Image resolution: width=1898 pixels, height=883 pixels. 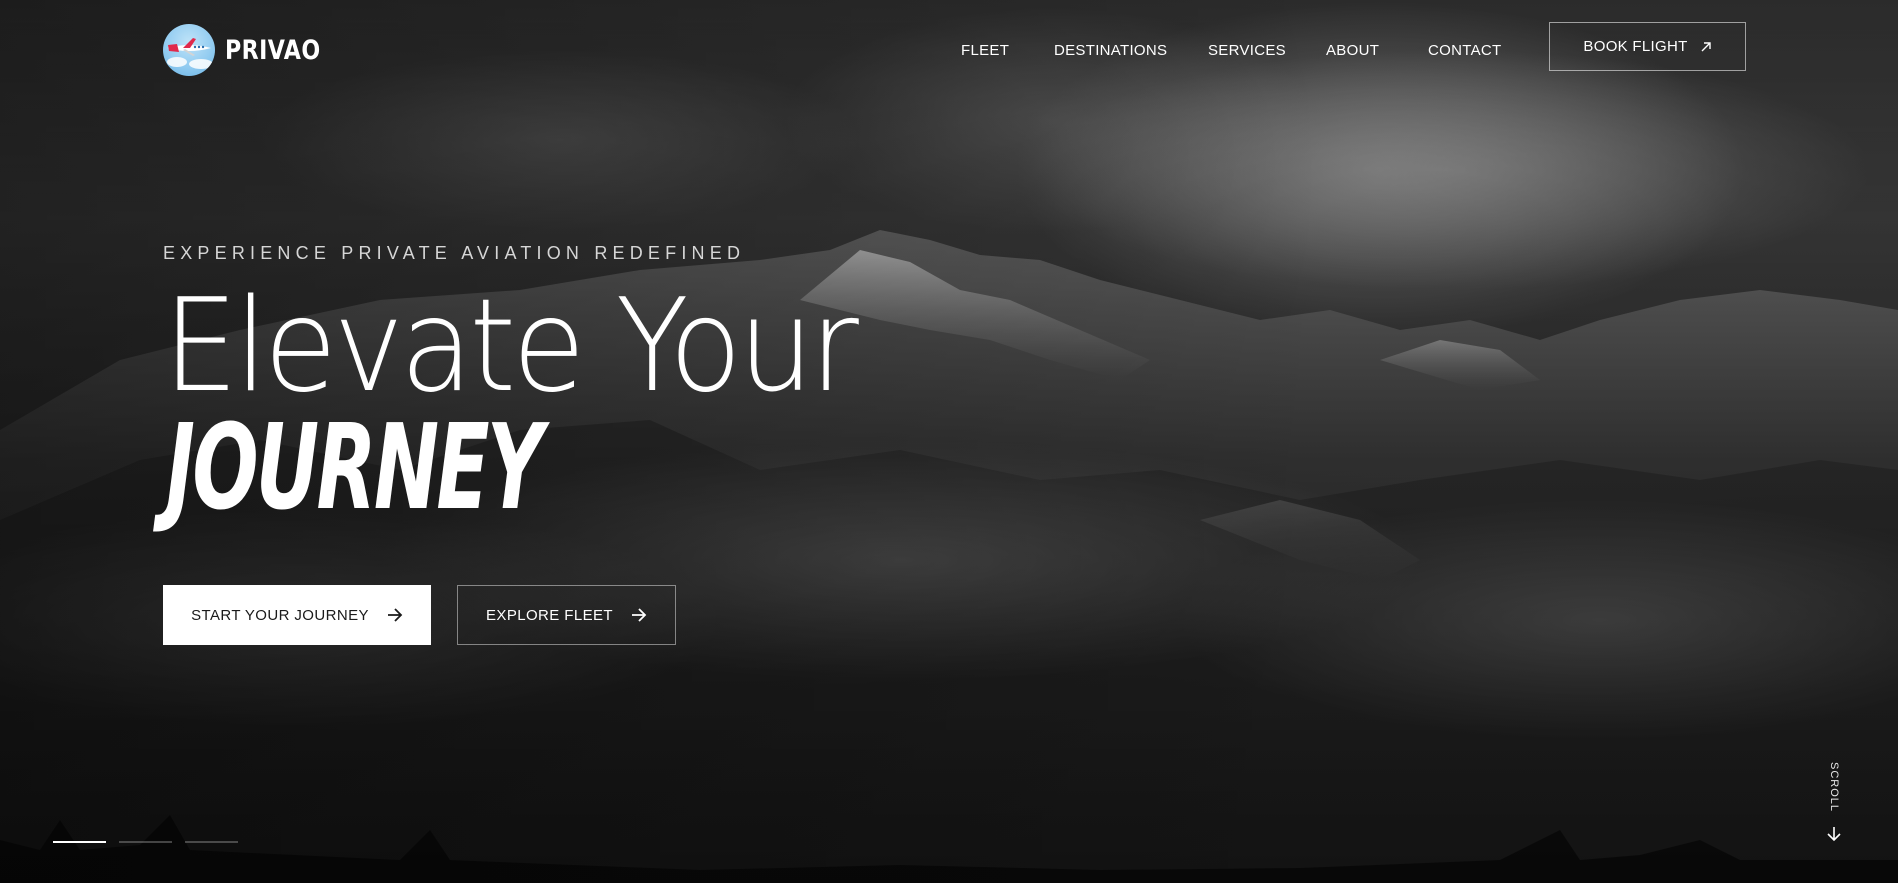 I want to click on book-flight-button: BOOK FLIGHT, so click(x=1647, y=46).